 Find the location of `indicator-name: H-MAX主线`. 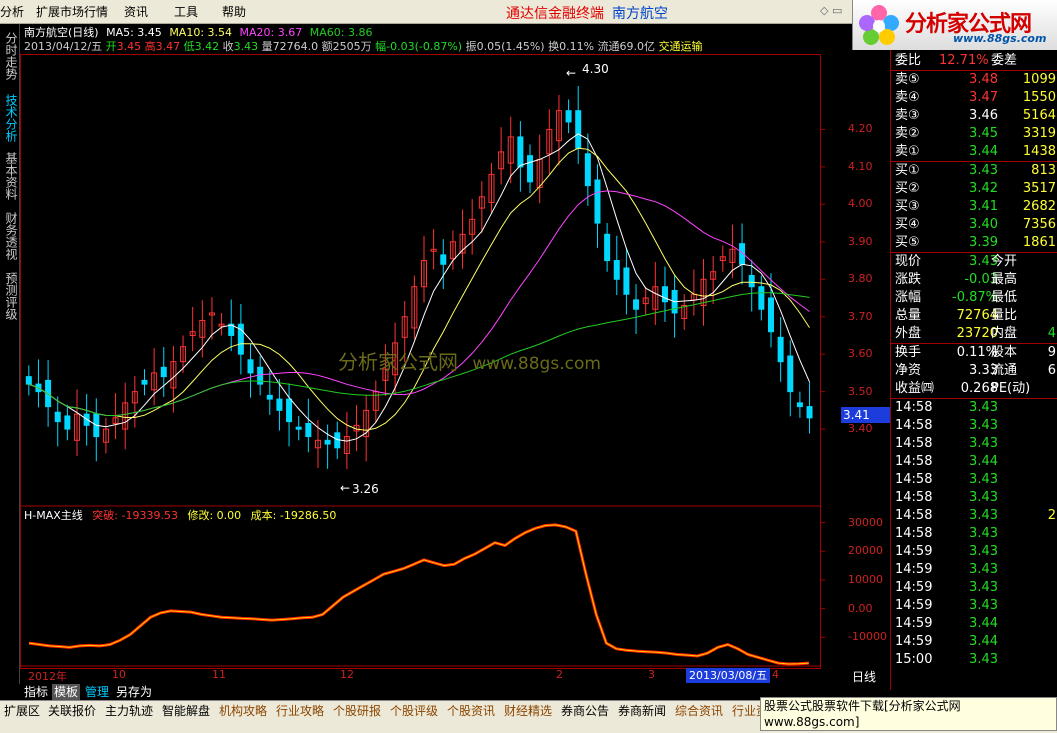

indicator-name: H-MAX主线 is located at coordinates (53, 515).